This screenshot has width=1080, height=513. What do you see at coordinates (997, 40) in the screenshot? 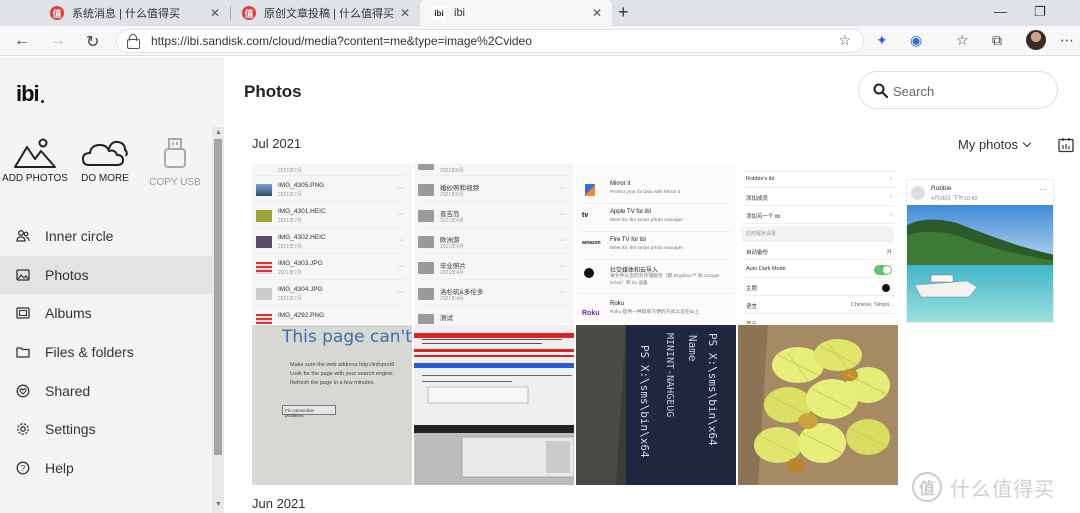
I see `collections-icon: ⧉` at bounding box center [997, 40].